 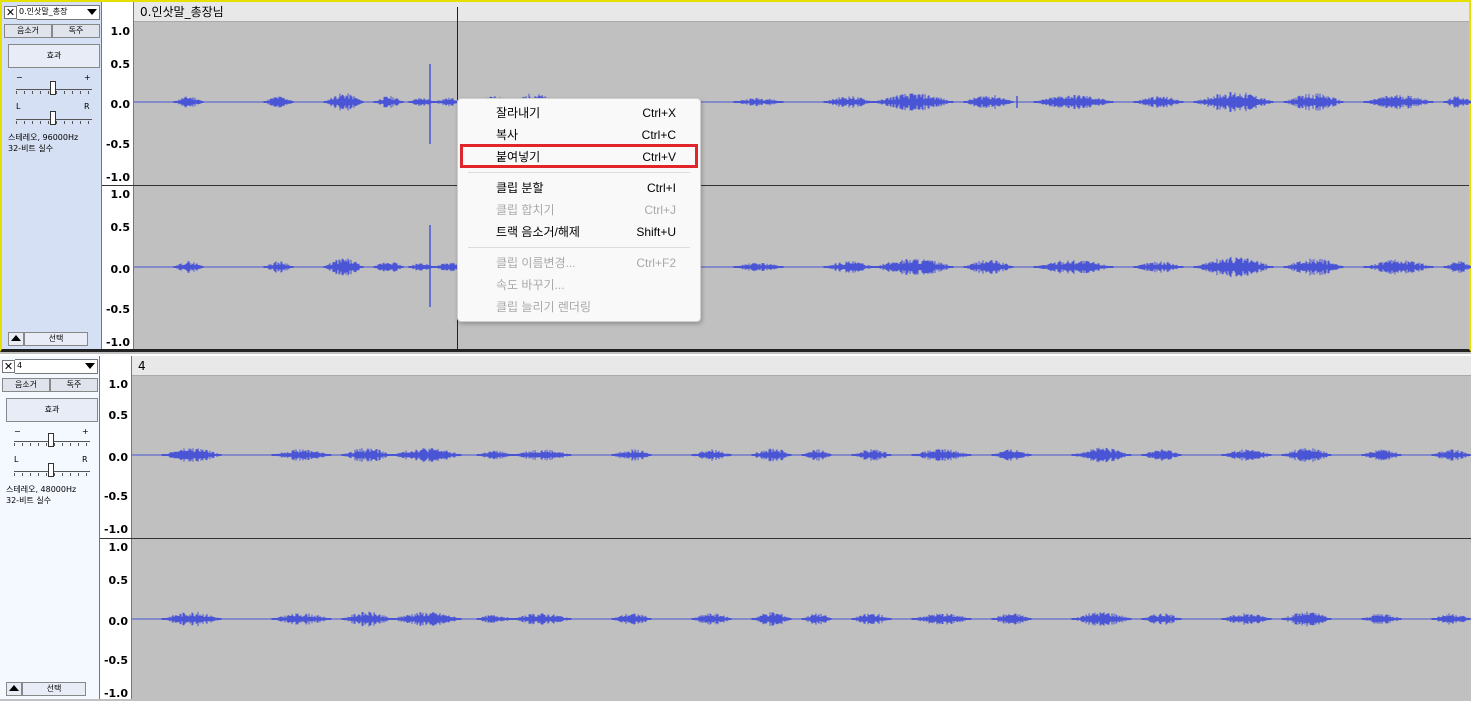 What do you see at coordinates (801, 12) in the screenshot?
I see `clip-title-bar: 0.인삿말_총장님` at bounding box center [801, 12].